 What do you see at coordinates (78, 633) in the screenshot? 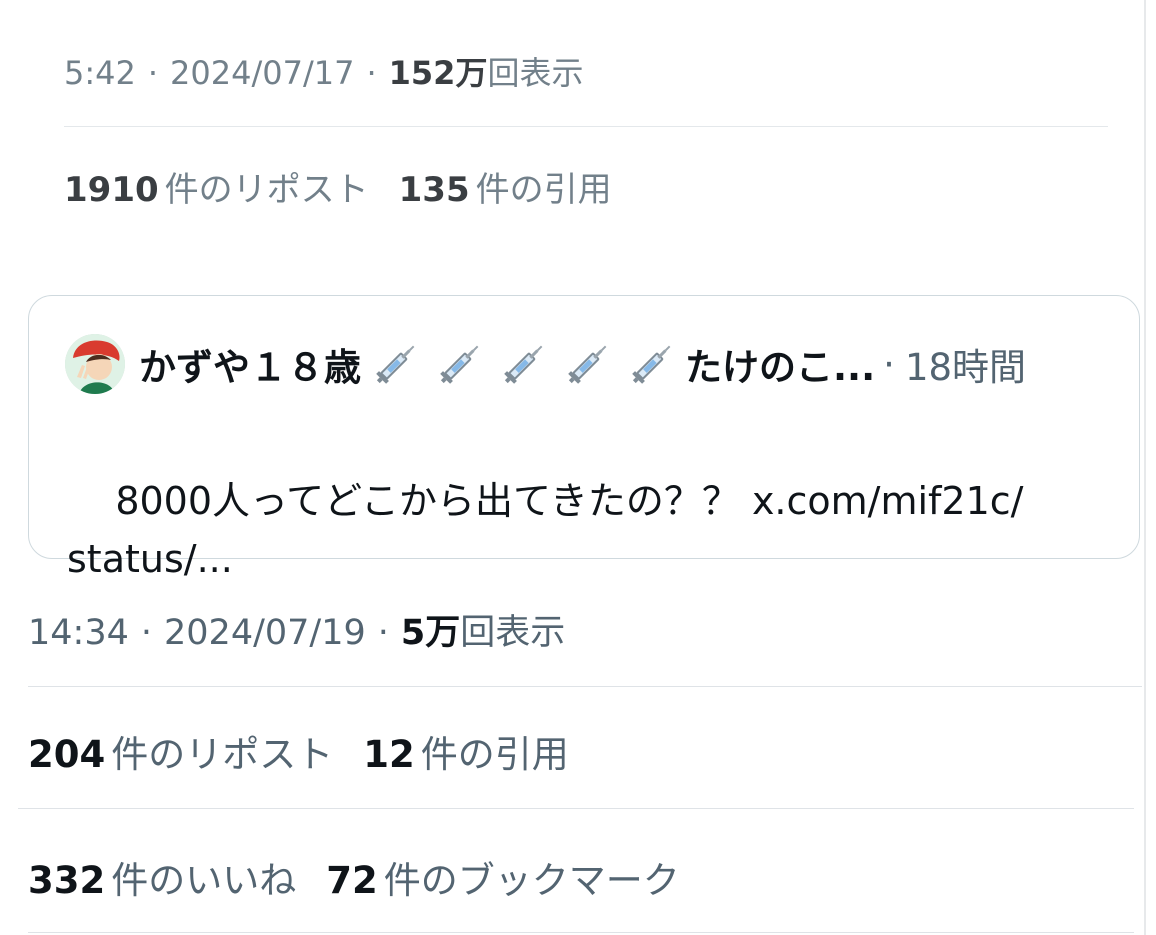
I see `current-post-time: 14:34` at bounding box center [78, 633].